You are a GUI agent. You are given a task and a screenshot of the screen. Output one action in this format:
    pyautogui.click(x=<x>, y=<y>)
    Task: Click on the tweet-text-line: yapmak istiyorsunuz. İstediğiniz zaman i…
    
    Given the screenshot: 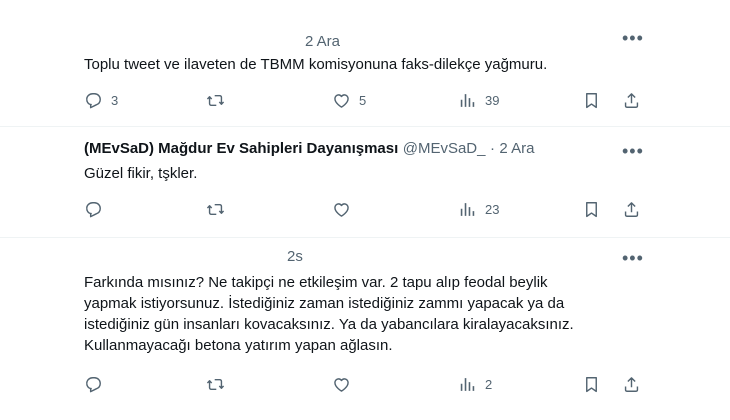 What is the action you would take?
    pyautogui.click(x=324, y=303)
    